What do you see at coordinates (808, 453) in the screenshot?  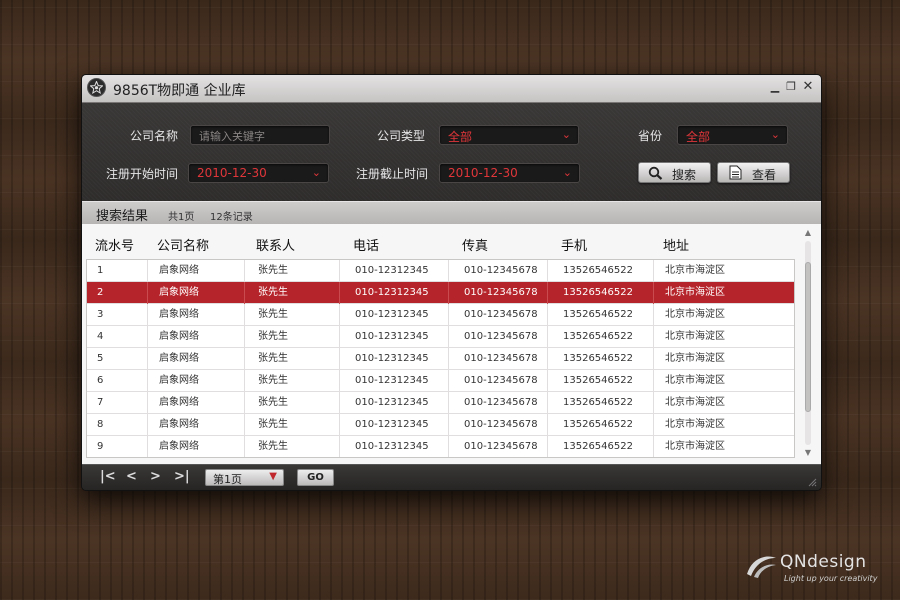 I see `scroll-down-icon: ▼` at bounding box center [808, 453].